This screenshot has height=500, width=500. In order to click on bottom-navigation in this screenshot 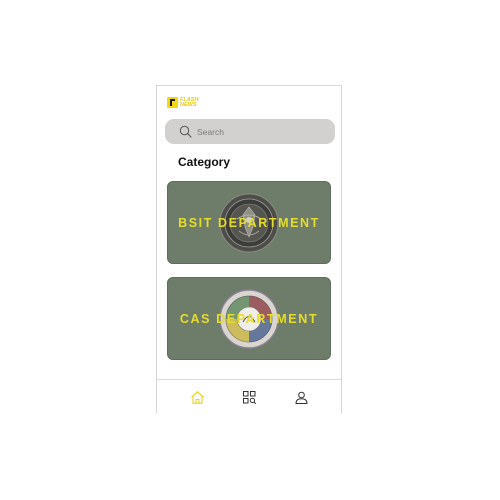, I will do `click(249, 396)`.